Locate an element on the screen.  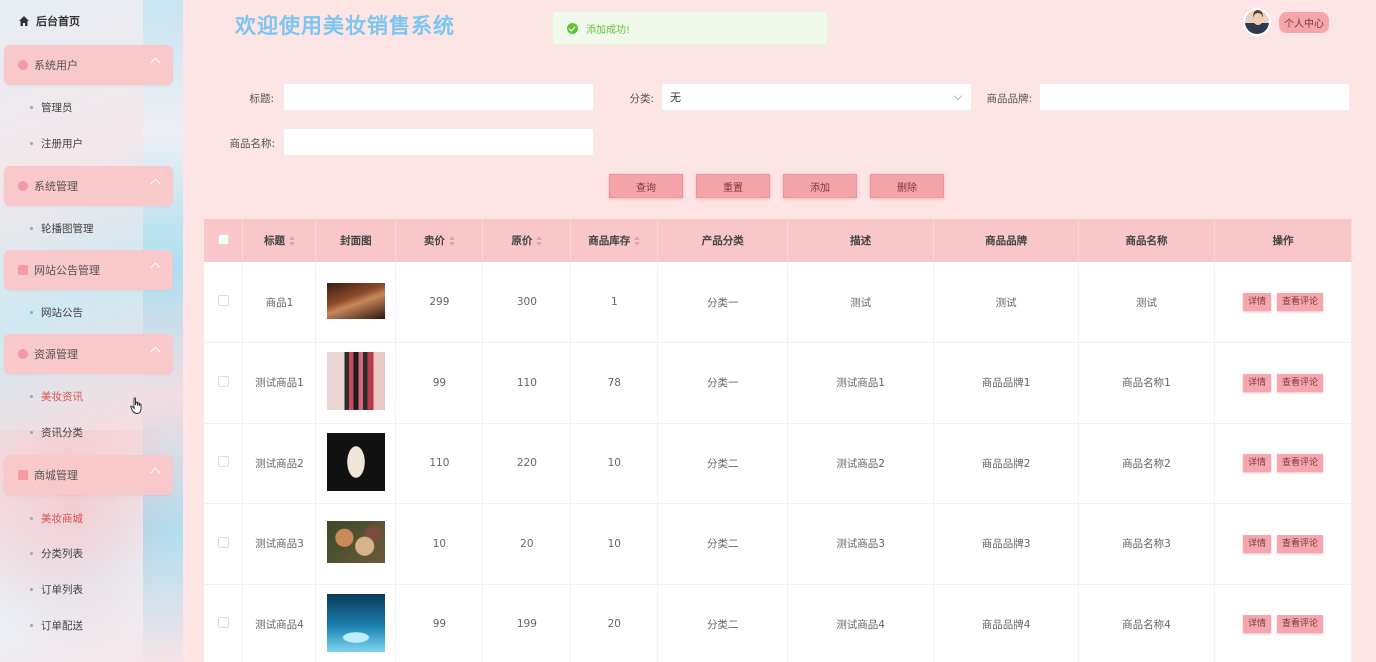
reset-button: 重置 is located at coordinates (733, 186).